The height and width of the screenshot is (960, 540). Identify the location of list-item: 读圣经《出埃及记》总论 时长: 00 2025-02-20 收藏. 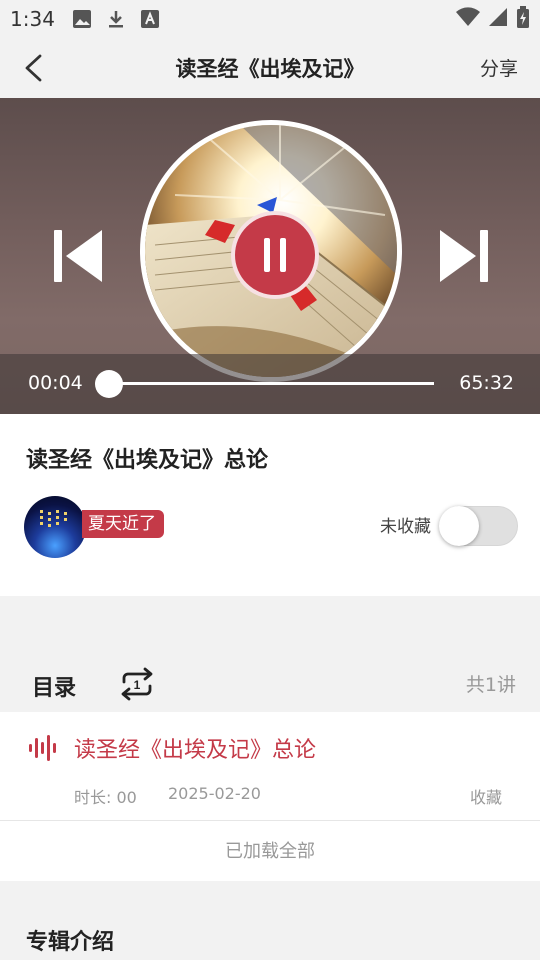
(270, 766).